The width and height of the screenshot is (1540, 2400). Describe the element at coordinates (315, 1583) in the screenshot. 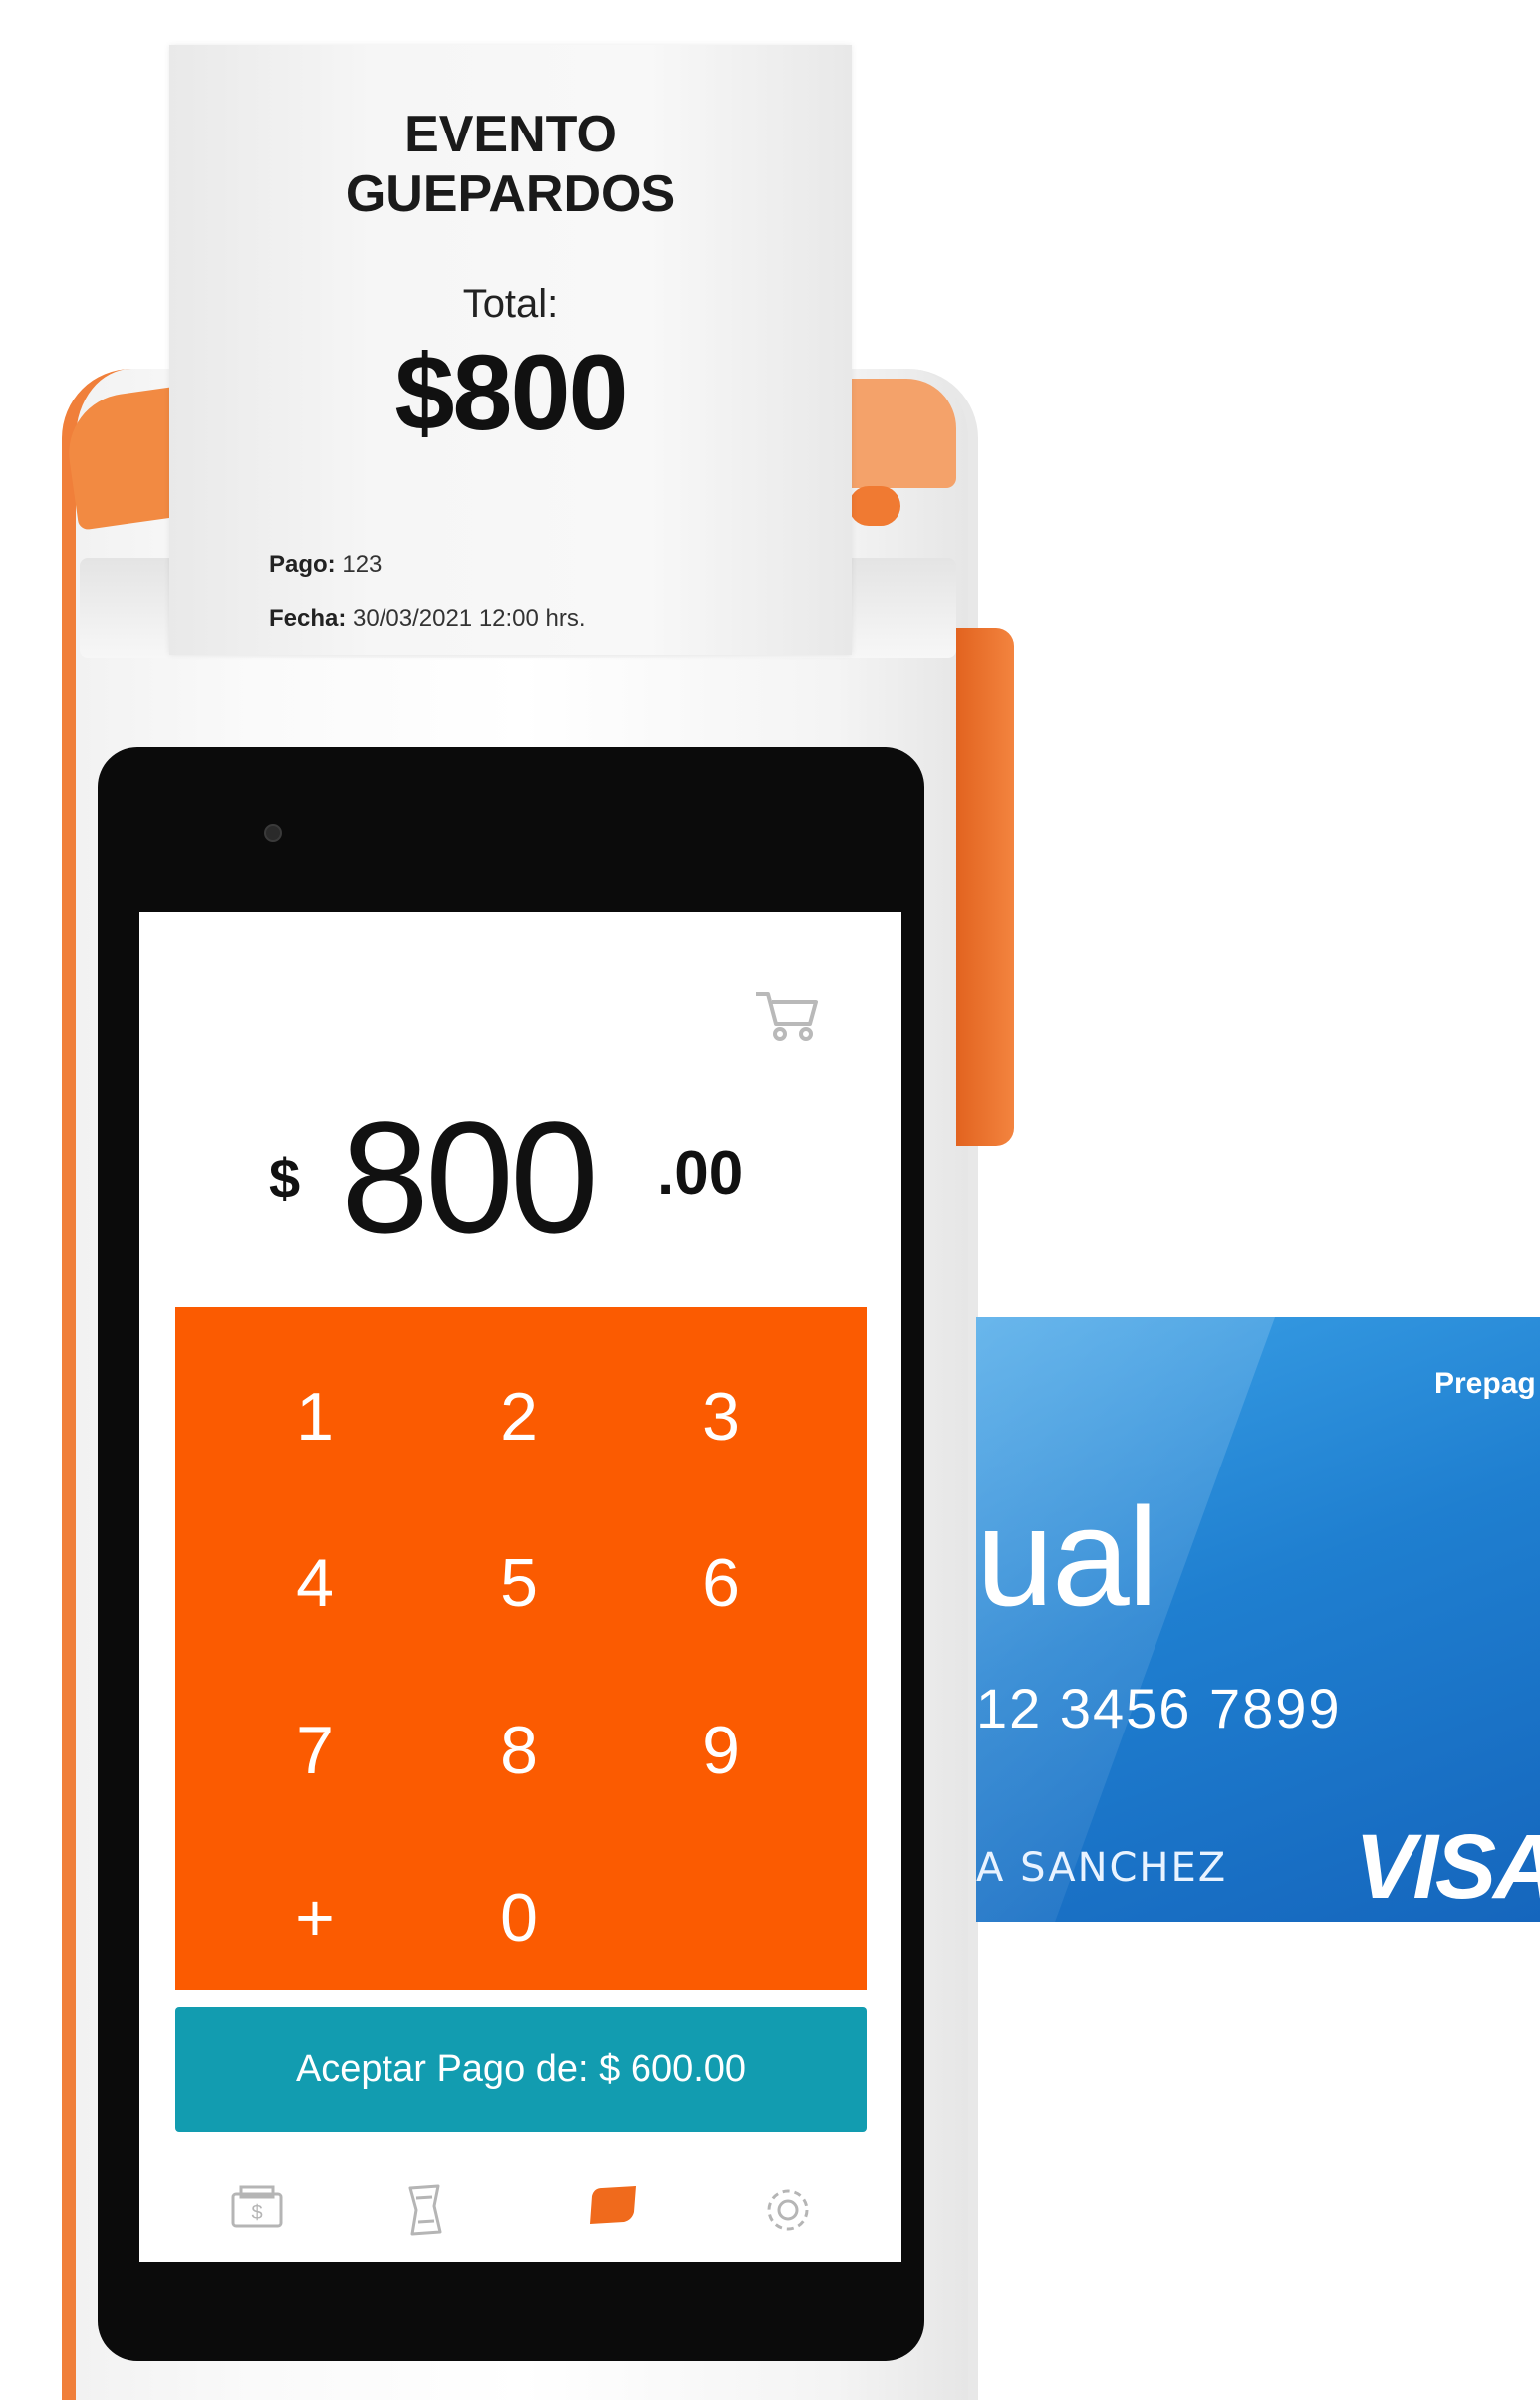

I see `key-4: 4` at that location.